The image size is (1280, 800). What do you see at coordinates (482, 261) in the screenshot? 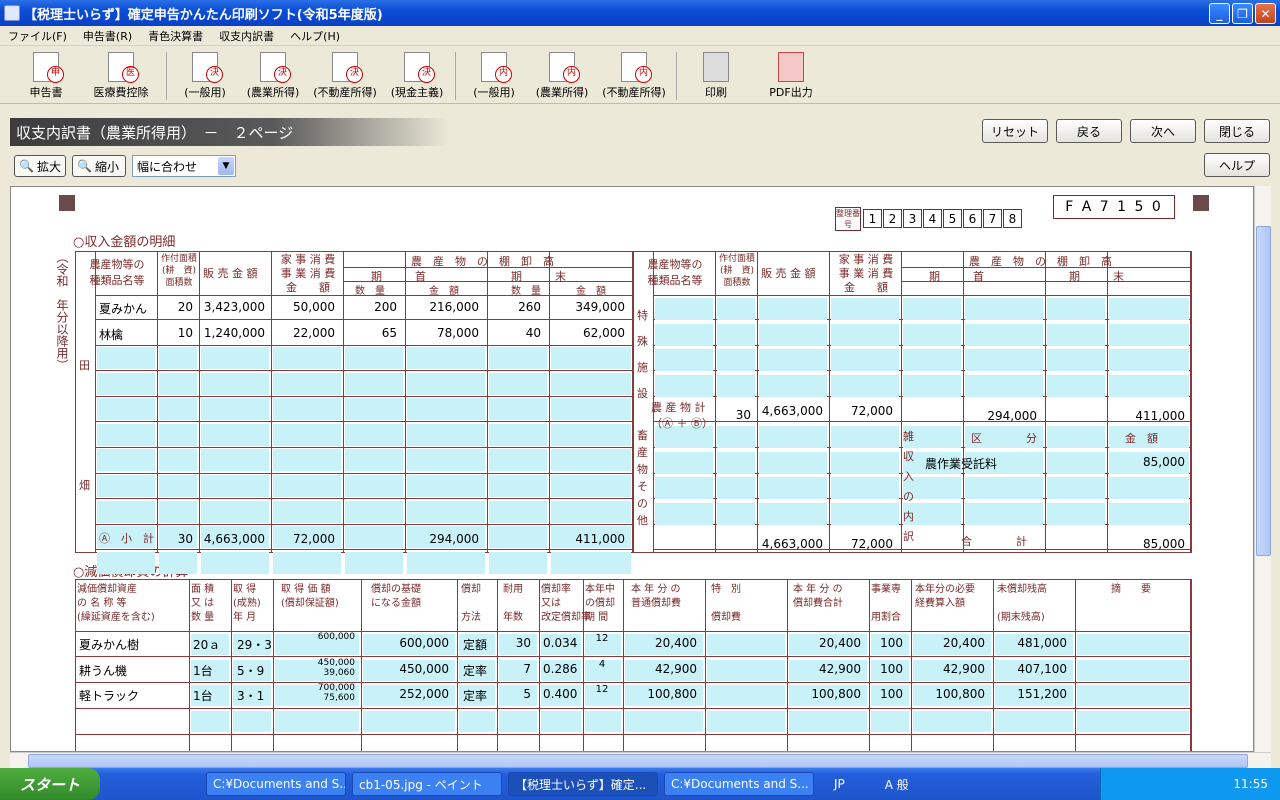
I see `col-header: 農 産 物 の 棚 卸 高` at bounding box center [482, 261].